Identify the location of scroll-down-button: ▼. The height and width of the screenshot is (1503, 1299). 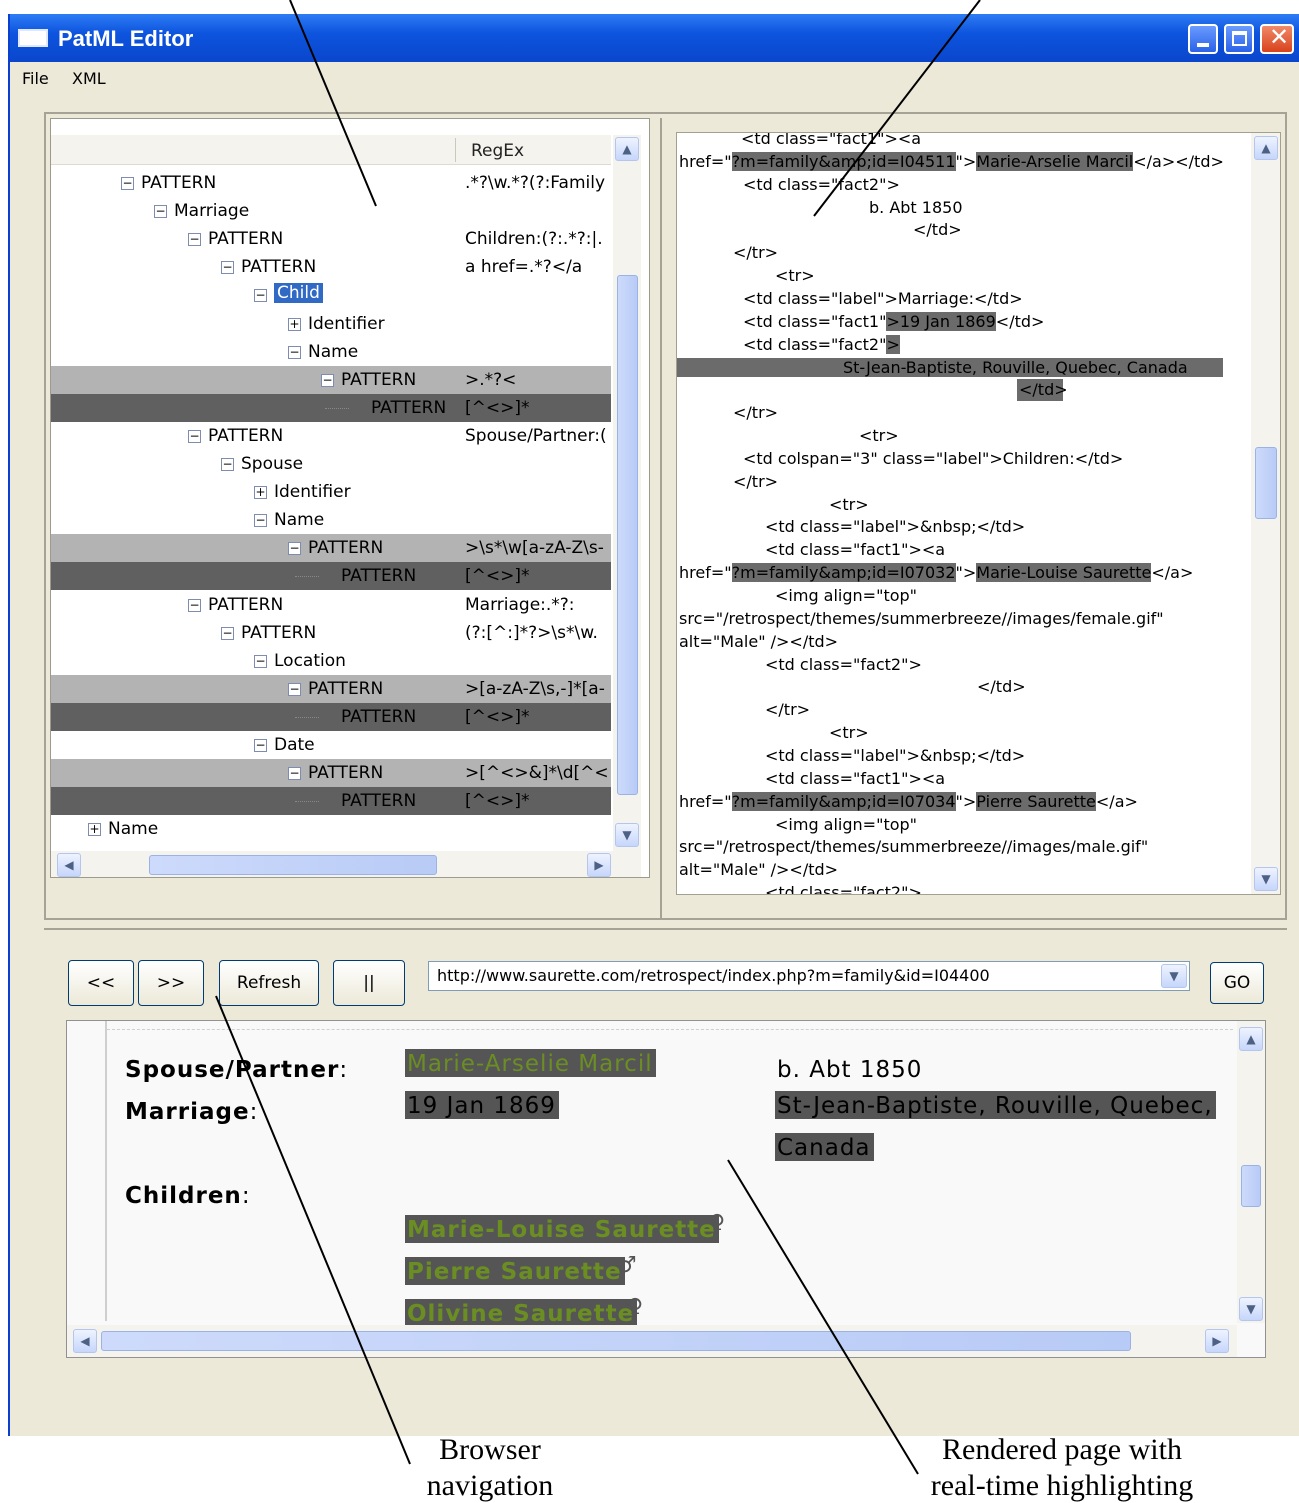
(627, 835).